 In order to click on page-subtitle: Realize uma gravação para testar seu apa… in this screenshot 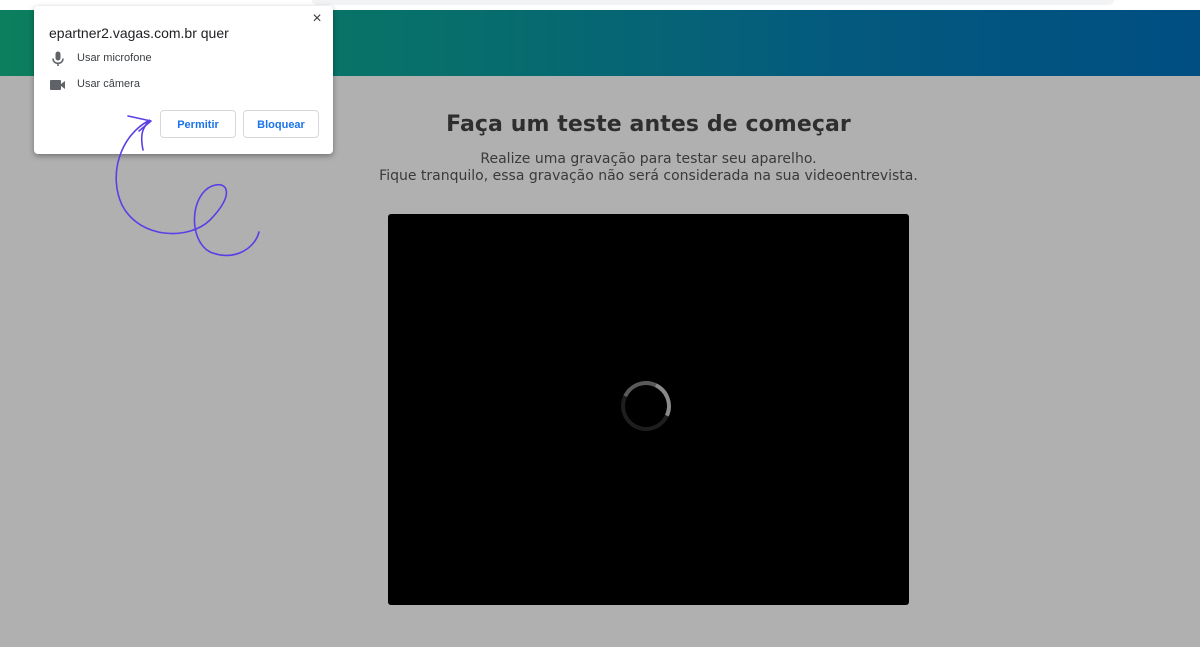, I will do `click(600, 168)`.